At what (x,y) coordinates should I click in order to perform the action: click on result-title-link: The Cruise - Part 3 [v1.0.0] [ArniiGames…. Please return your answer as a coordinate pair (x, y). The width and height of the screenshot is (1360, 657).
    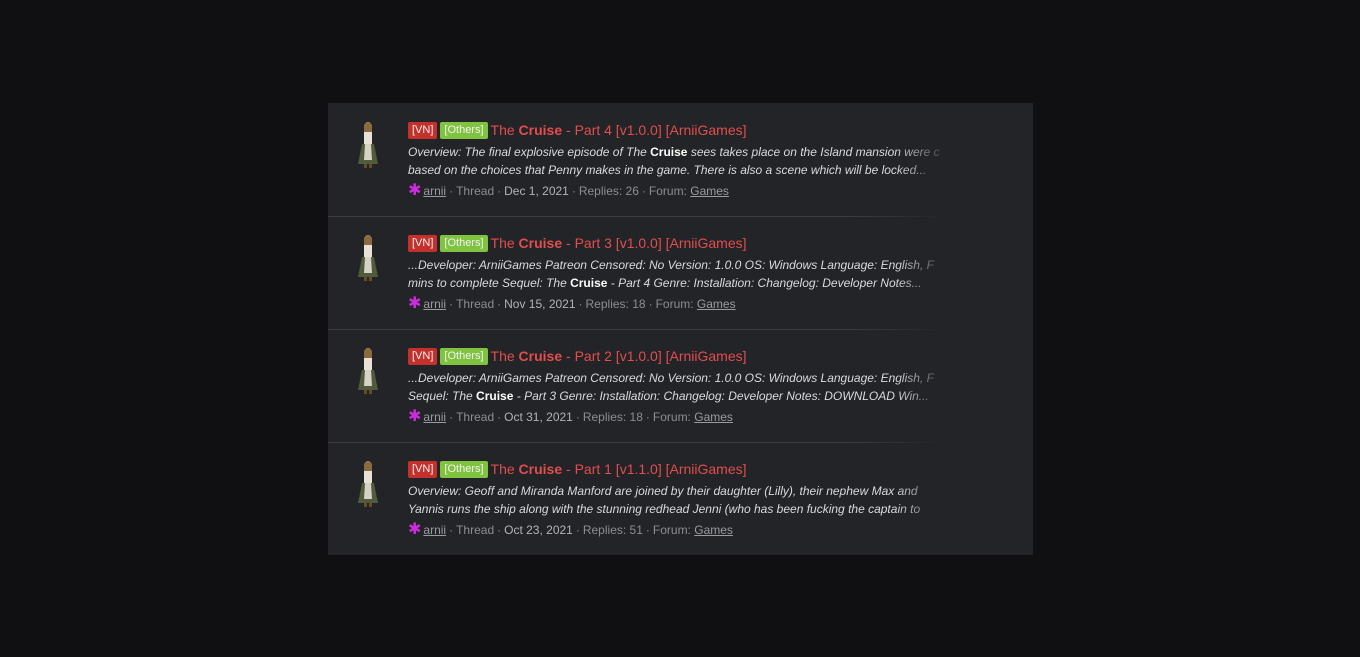
    Looking at the image, I should click on (619, 243).